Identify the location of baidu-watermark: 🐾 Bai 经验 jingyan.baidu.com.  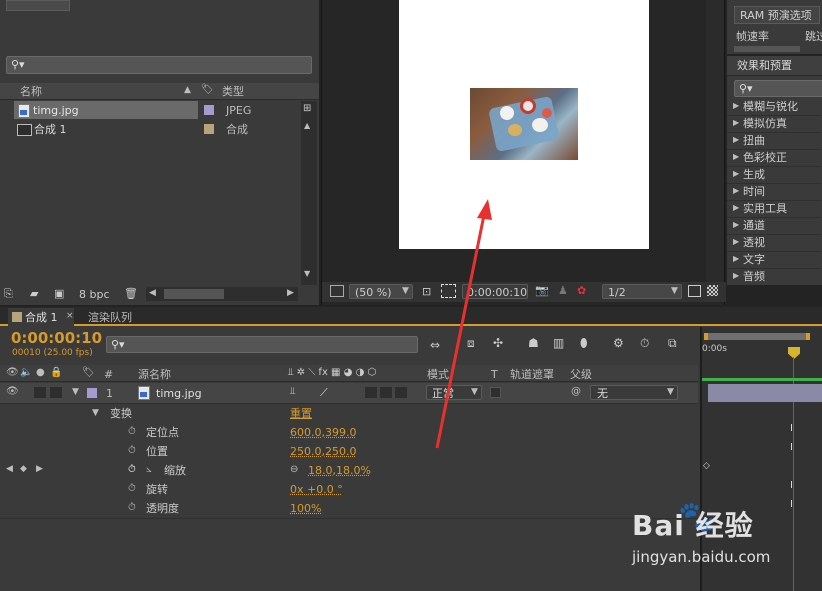
(711, 540).